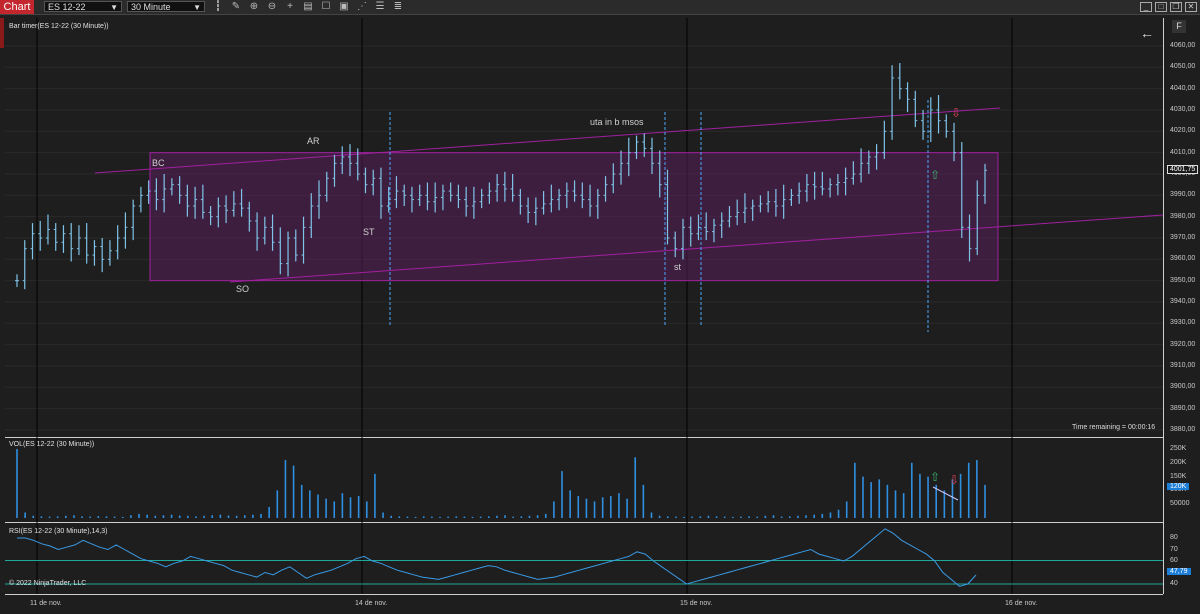 The width and height of the screenshot is (1200, 614). Describe the element at coordinates (696, 603) in the screenshot. I see `date-label-2: 15 de nov.` at that location.